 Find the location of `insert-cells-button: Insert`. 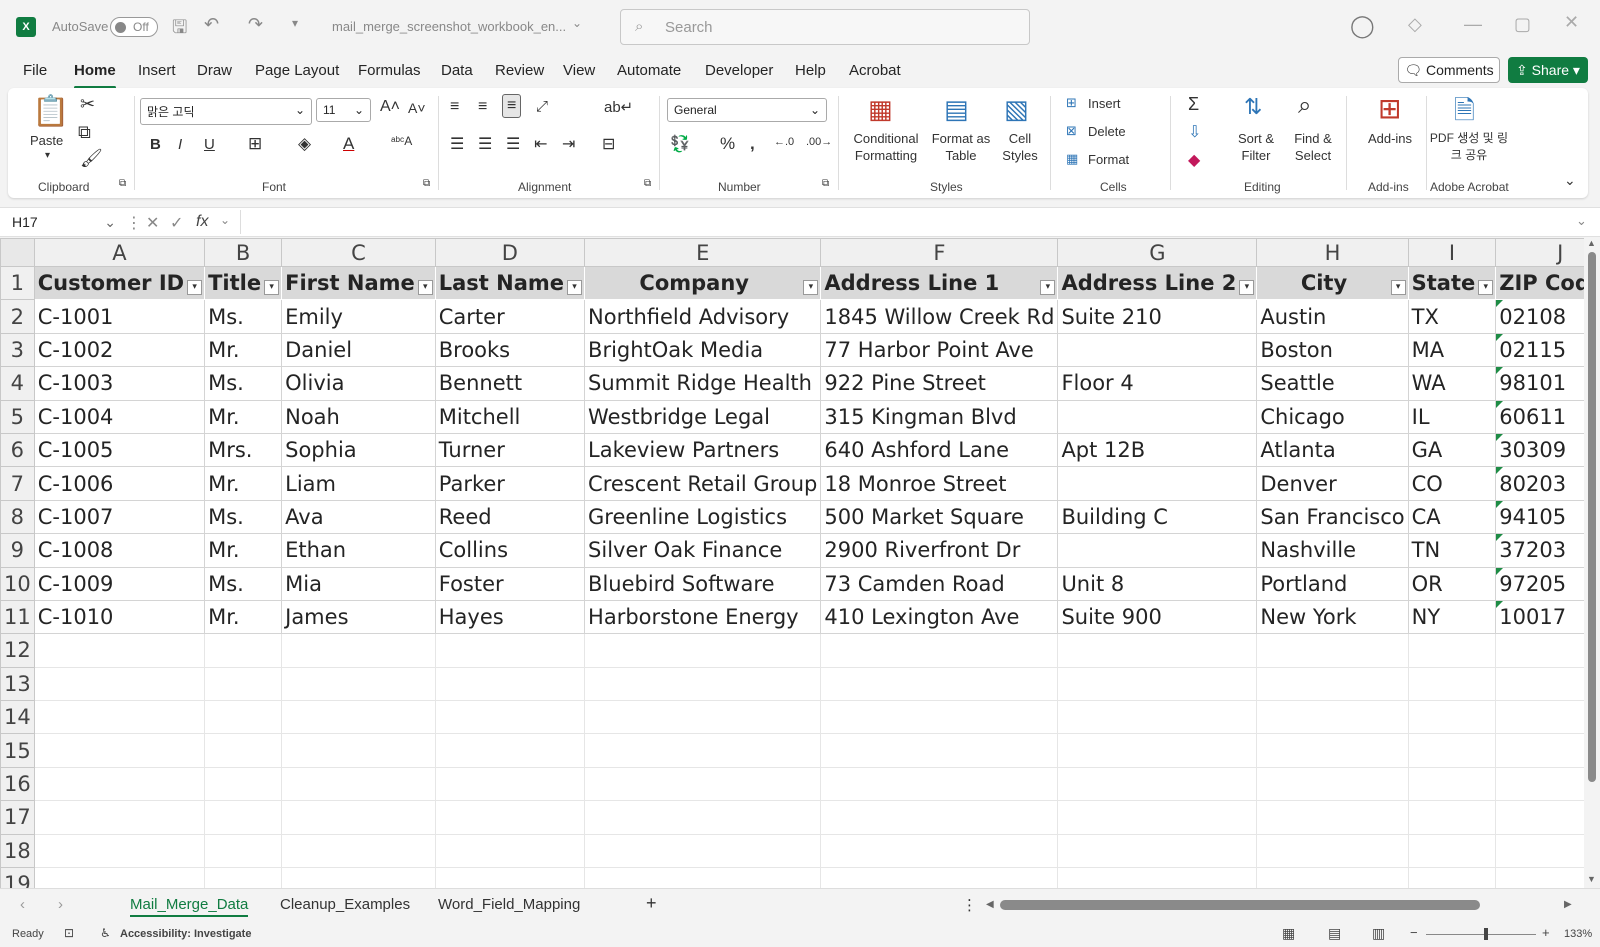

insert-cells-button: Insert is located at coordinates (1104, 103).